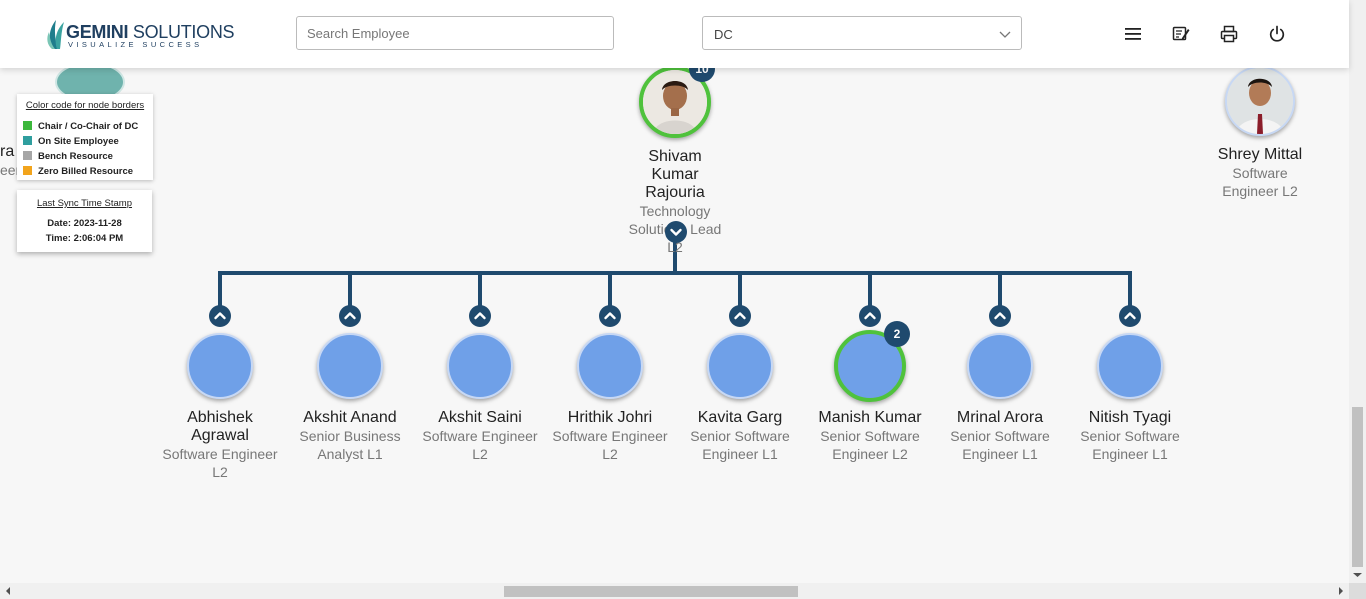 This screenshot has width=1366, height=599. I want to click on employee-node: Manish Kumar Senior Software Engineer L2, so click(870, 396).